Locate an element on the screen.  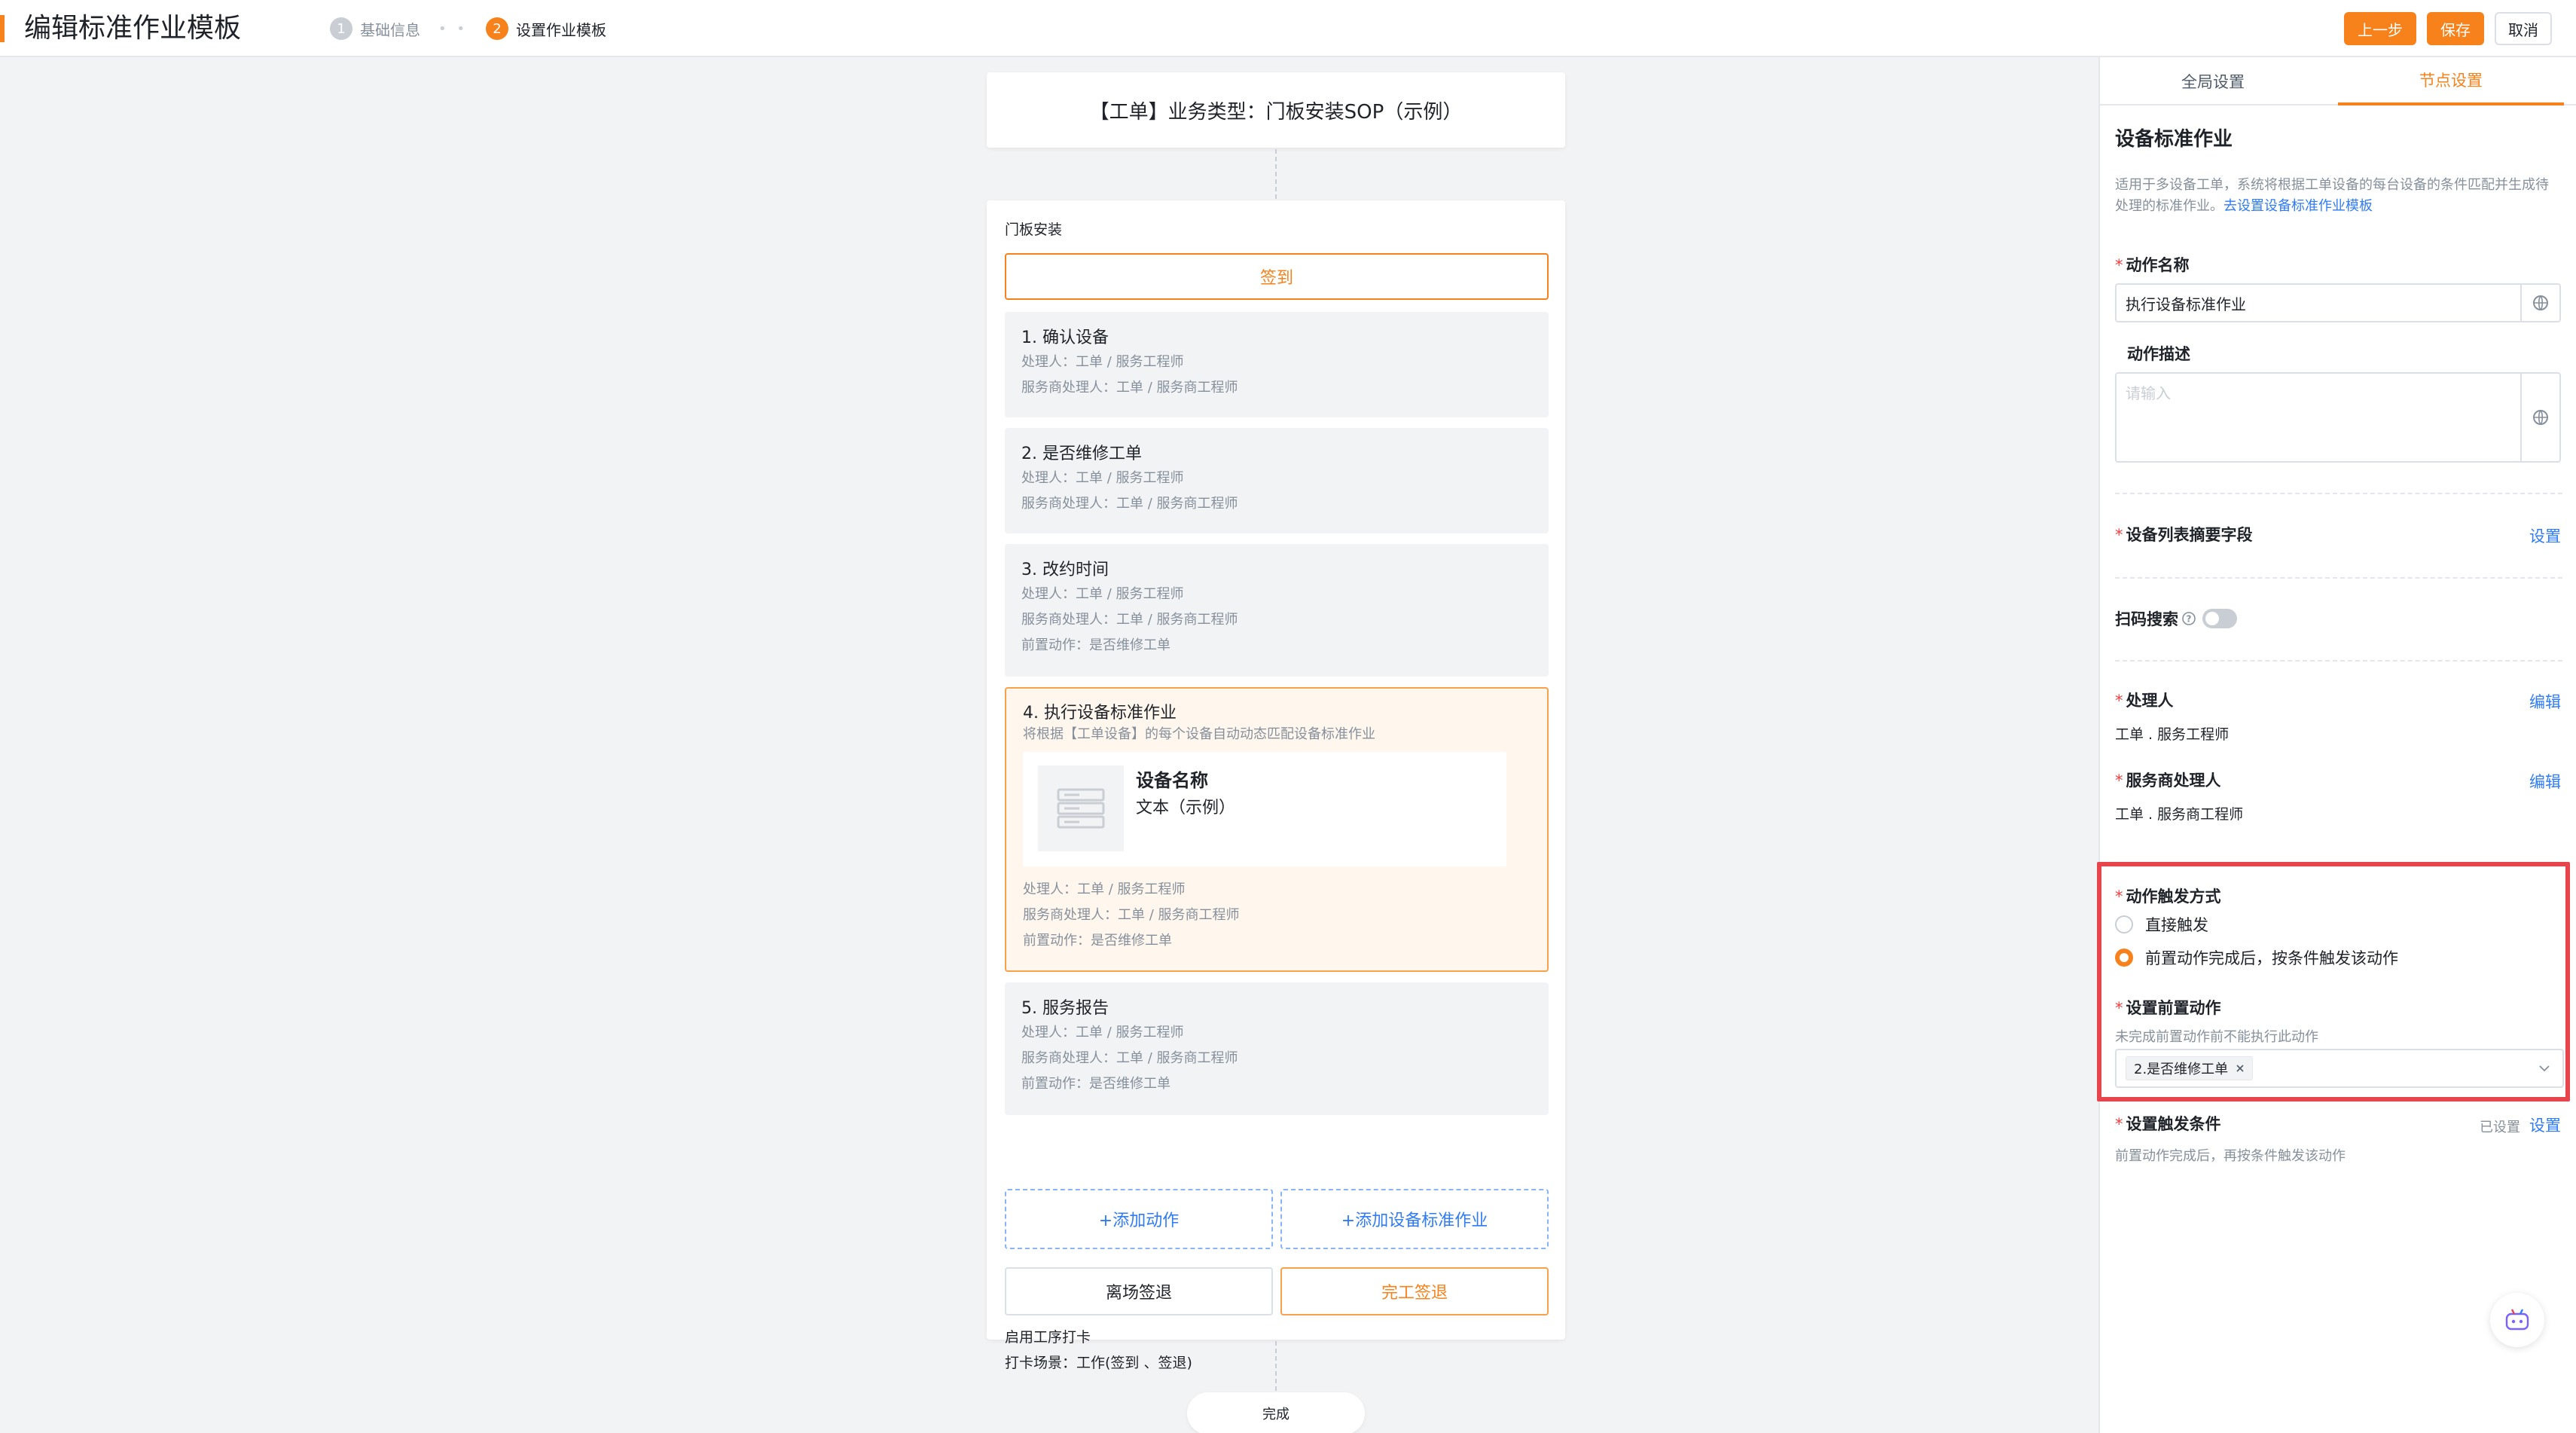
panel-heading: 设备标准作业 is located at coordinates (2174, 139).